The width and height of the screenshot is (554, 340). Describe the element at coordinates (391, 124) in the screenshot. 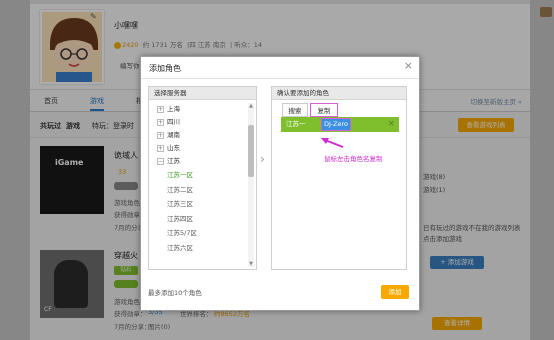

I see `remove-role-icon: ×` at that location.